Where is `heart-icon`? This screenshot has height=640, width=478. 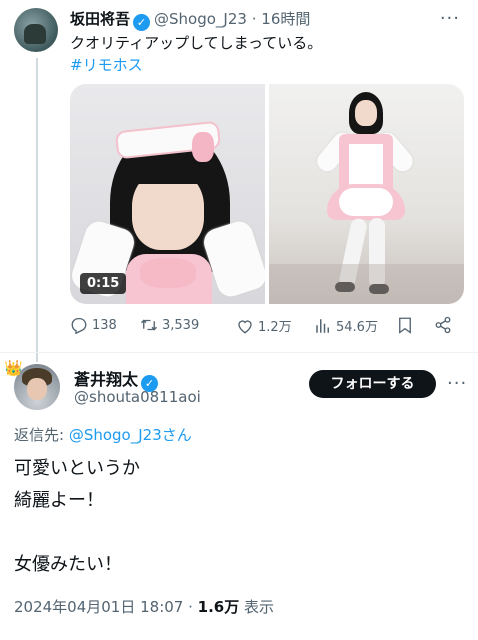
heart-icon is located at coordinates (245, 326).